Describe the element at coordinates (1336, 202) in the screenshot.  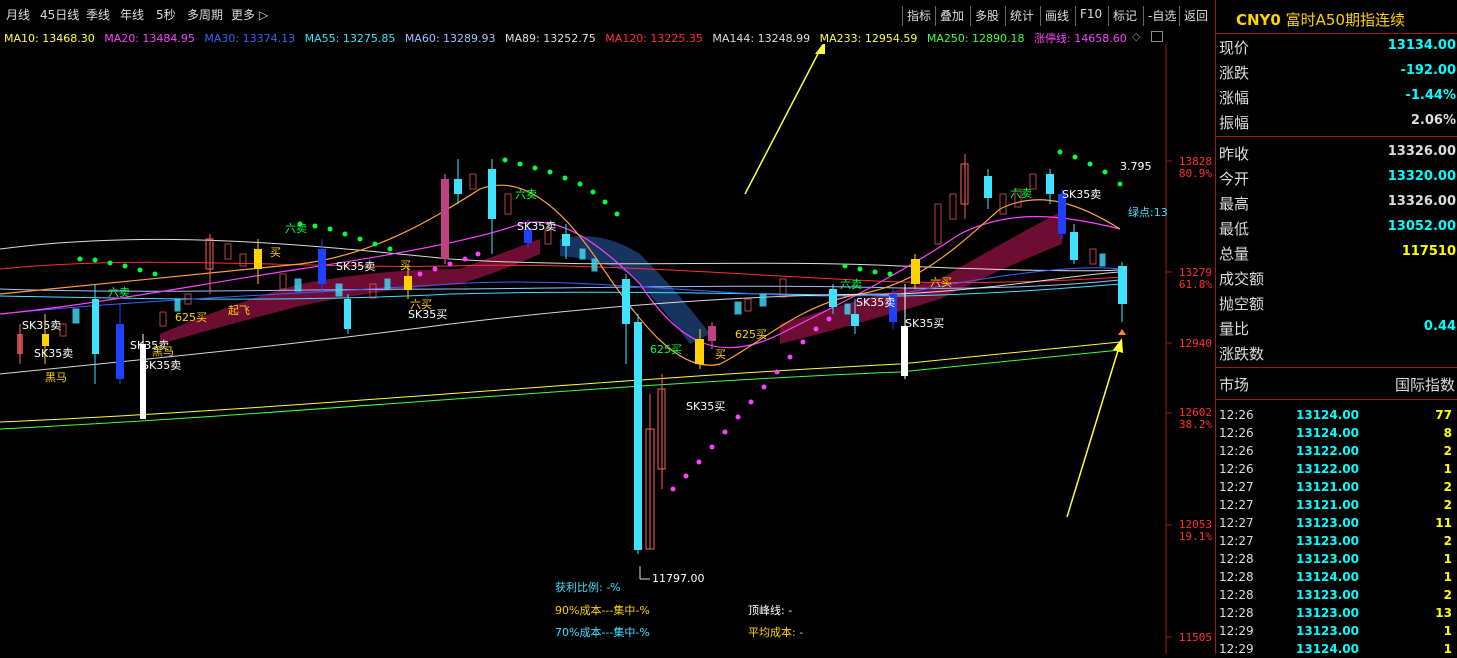
I see `quote-row-high: 最高 13326.00` at that location.